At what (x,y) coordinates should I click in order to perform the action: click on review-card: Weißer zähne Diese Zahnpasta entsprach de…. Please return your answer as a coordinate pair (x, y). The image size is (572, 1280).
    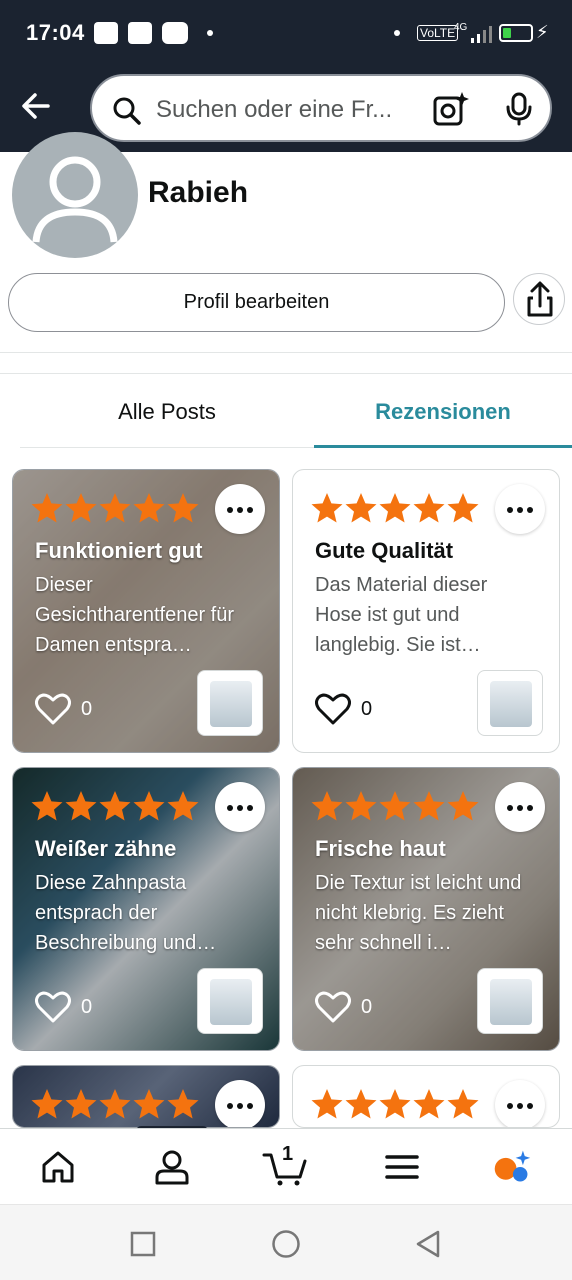
    Looking at the image, I should click on (146, 909).